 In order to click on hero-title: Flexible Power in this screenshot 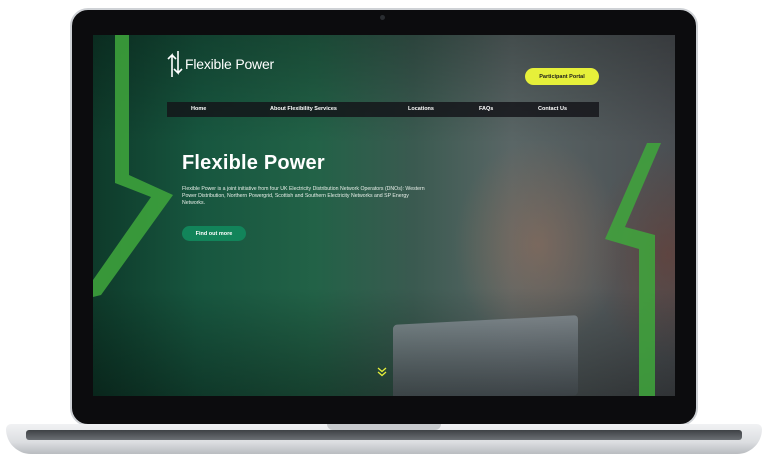, I will do `click(253, 163)`.